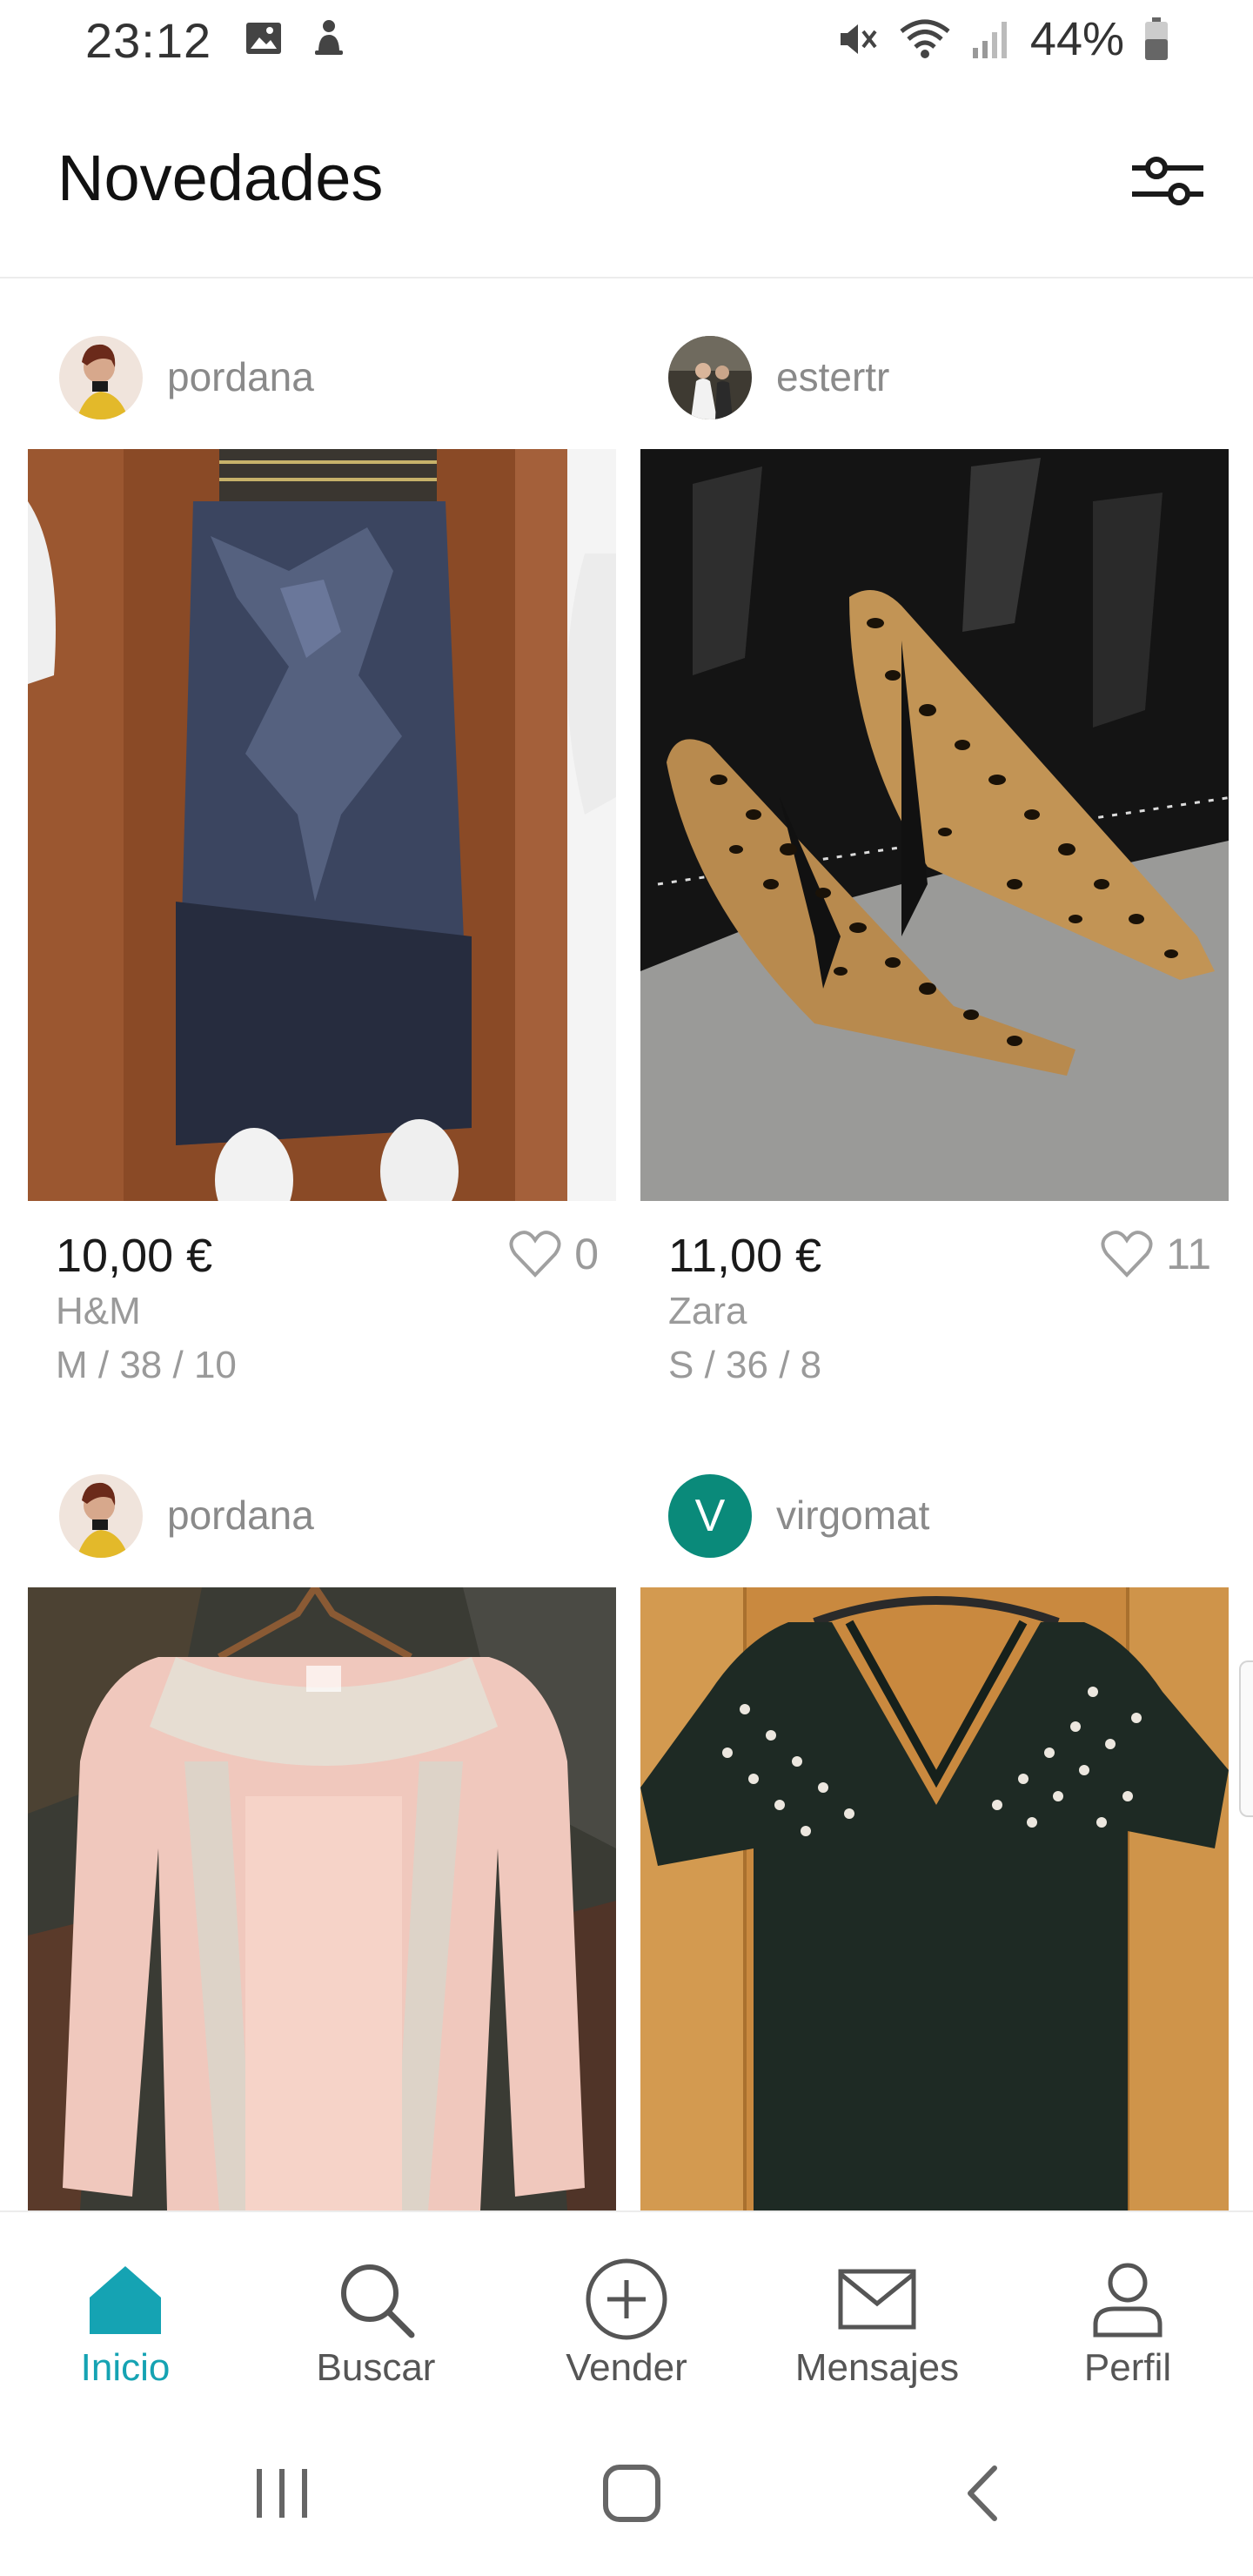  Describe the element at coordinates (1127, 2368) in the screenshot. I see `nav-label: Perfil` at that location.